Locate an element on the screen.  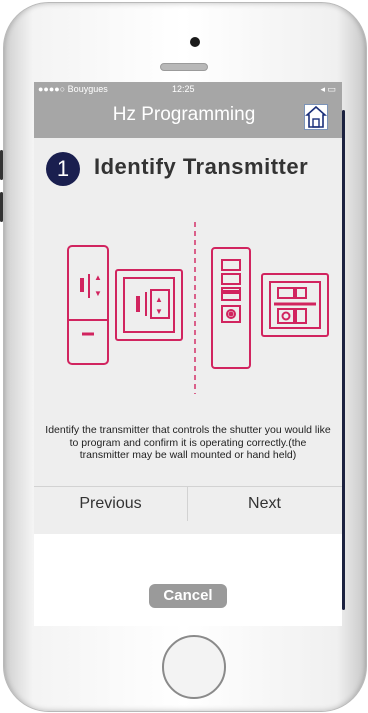
home-button is located at coordinates (194, 667).